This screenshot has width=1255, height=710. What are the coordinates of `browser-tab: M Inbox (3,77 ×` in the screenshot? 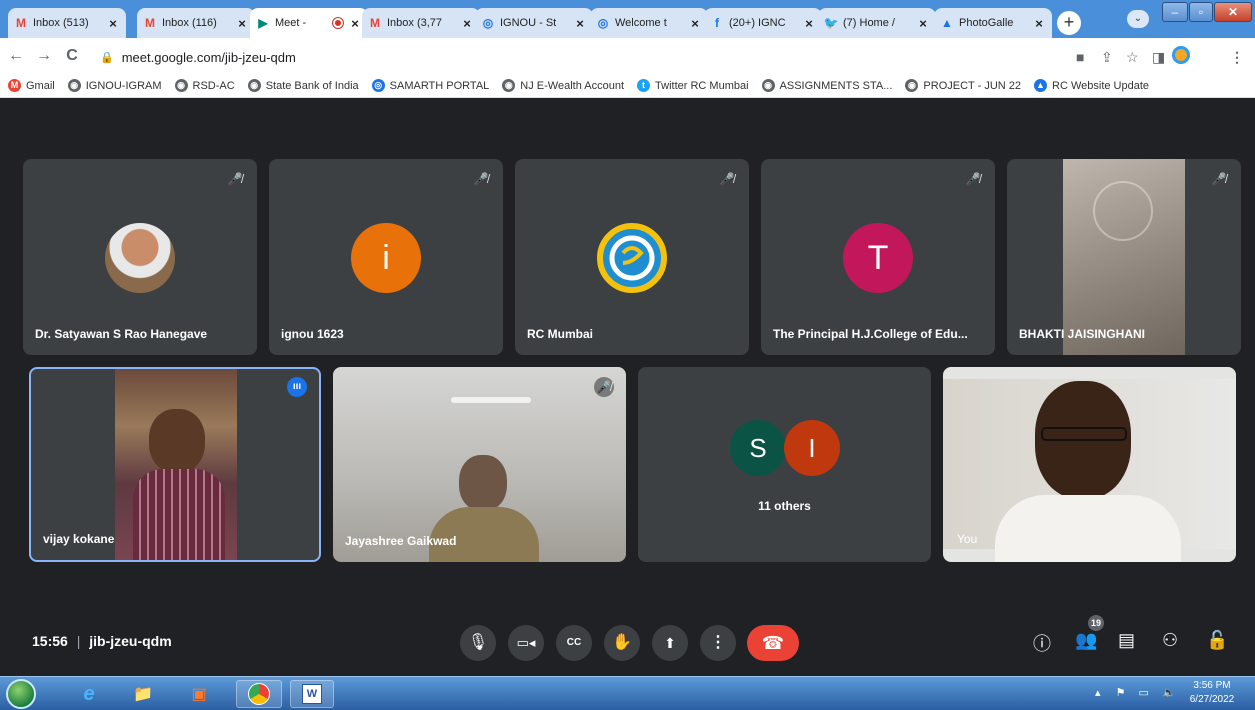 It's located at (421, 23).